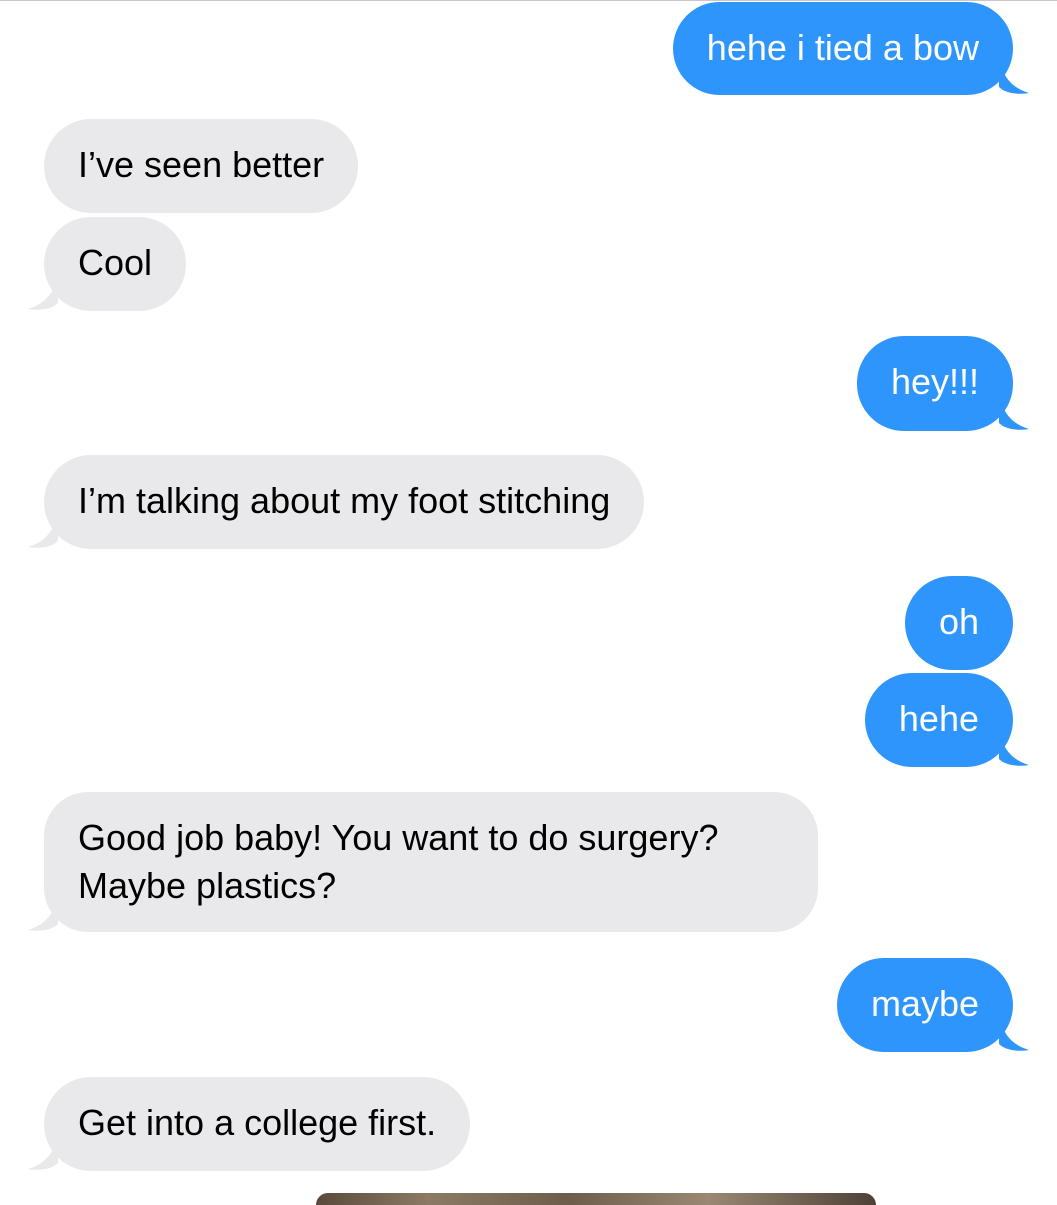 The image size is (1057, 1205). What do you see at coordinates (934, 381) in the screenshot?
I see `message-text: hey!!!` at bounding box center [934, 381].